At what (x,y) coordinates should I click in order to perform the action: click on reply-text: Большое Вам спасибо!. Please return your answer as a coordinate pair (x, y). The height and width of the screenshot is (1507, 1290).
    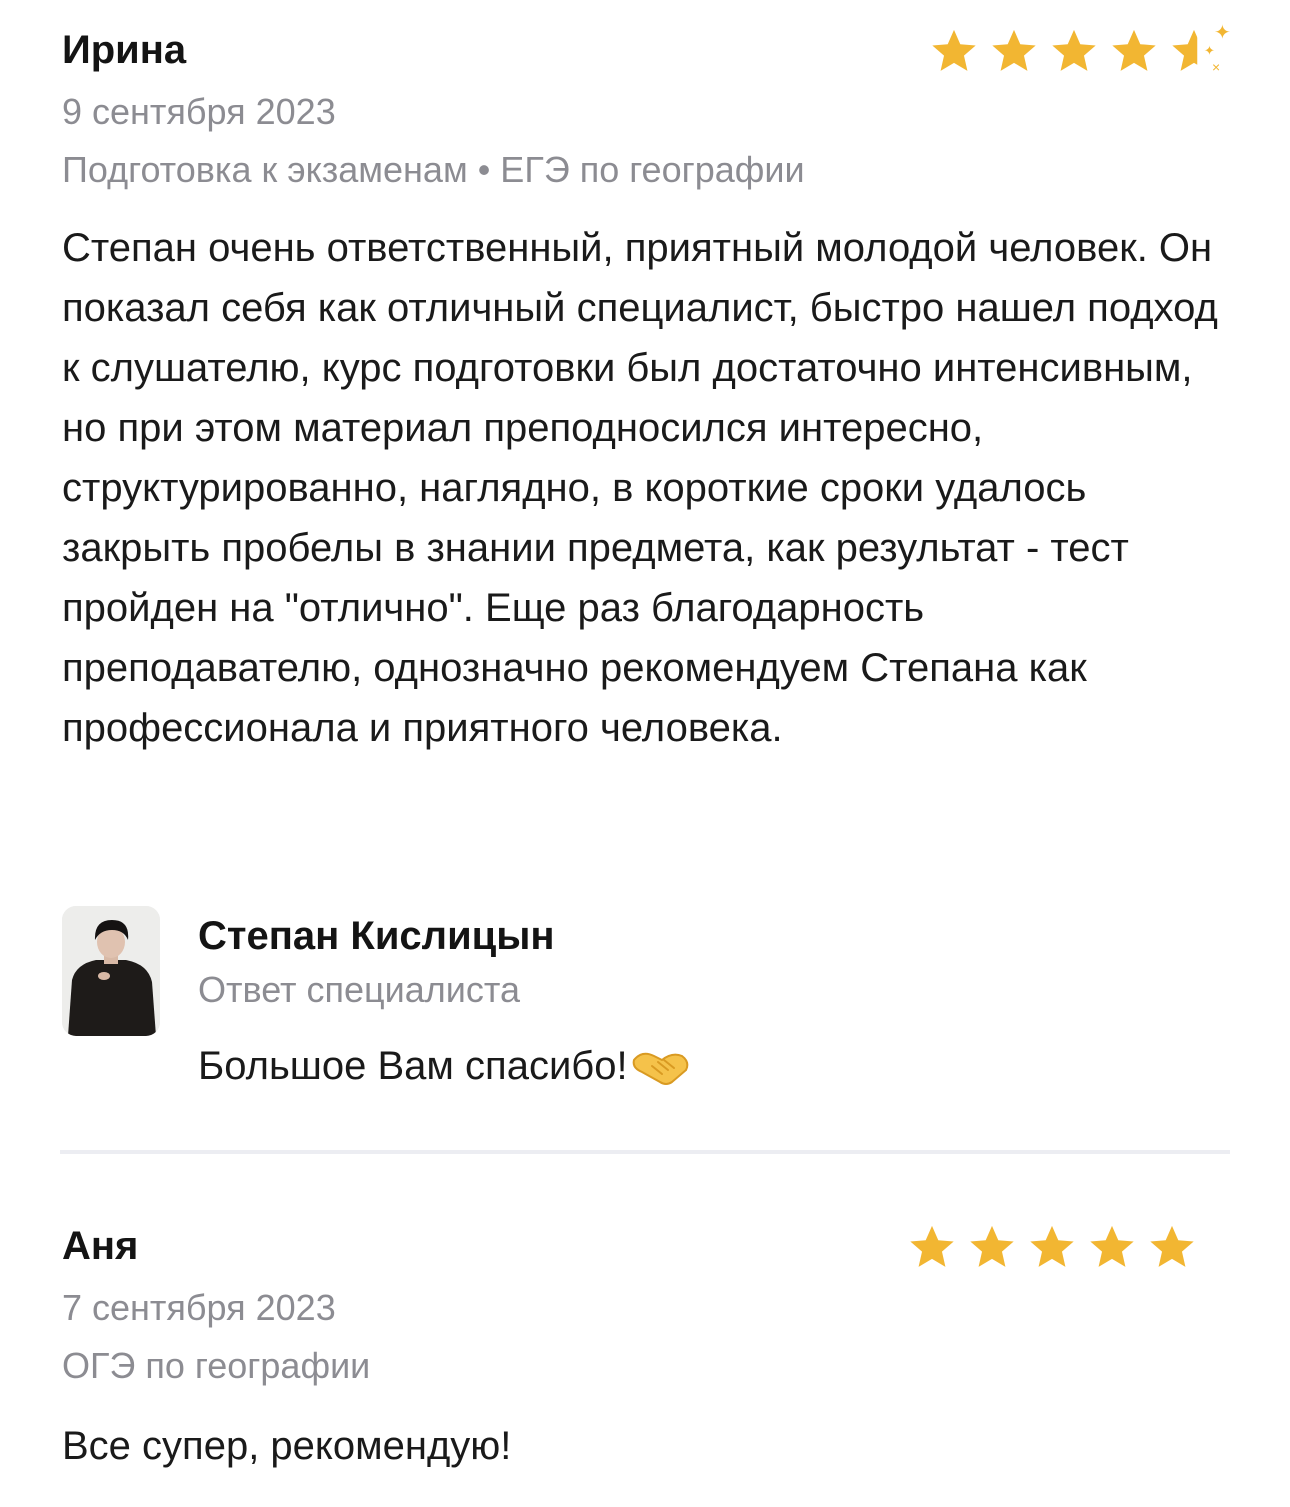
    Looking at the image, I should click on (444, 1066).